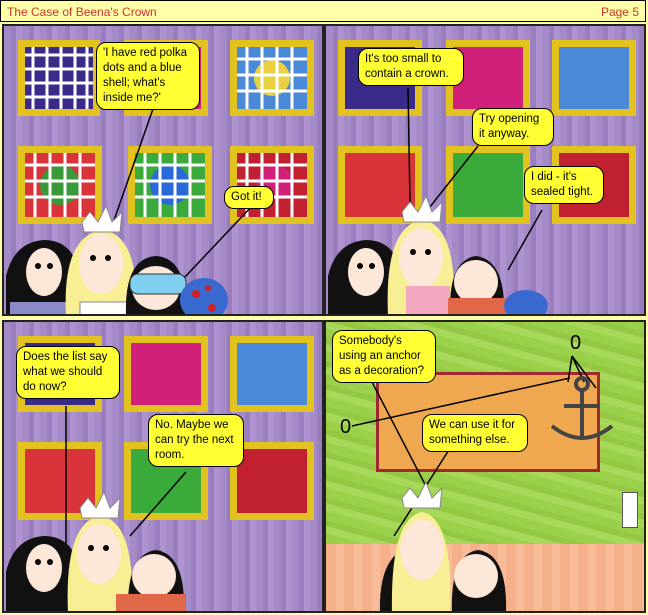 Image resolution: width=648 pixels, height=615 pixels. Describe the element at coordinates (513, 127) in the screenshot. I see `speech-bubble: Try opening it anyway.` at that location.